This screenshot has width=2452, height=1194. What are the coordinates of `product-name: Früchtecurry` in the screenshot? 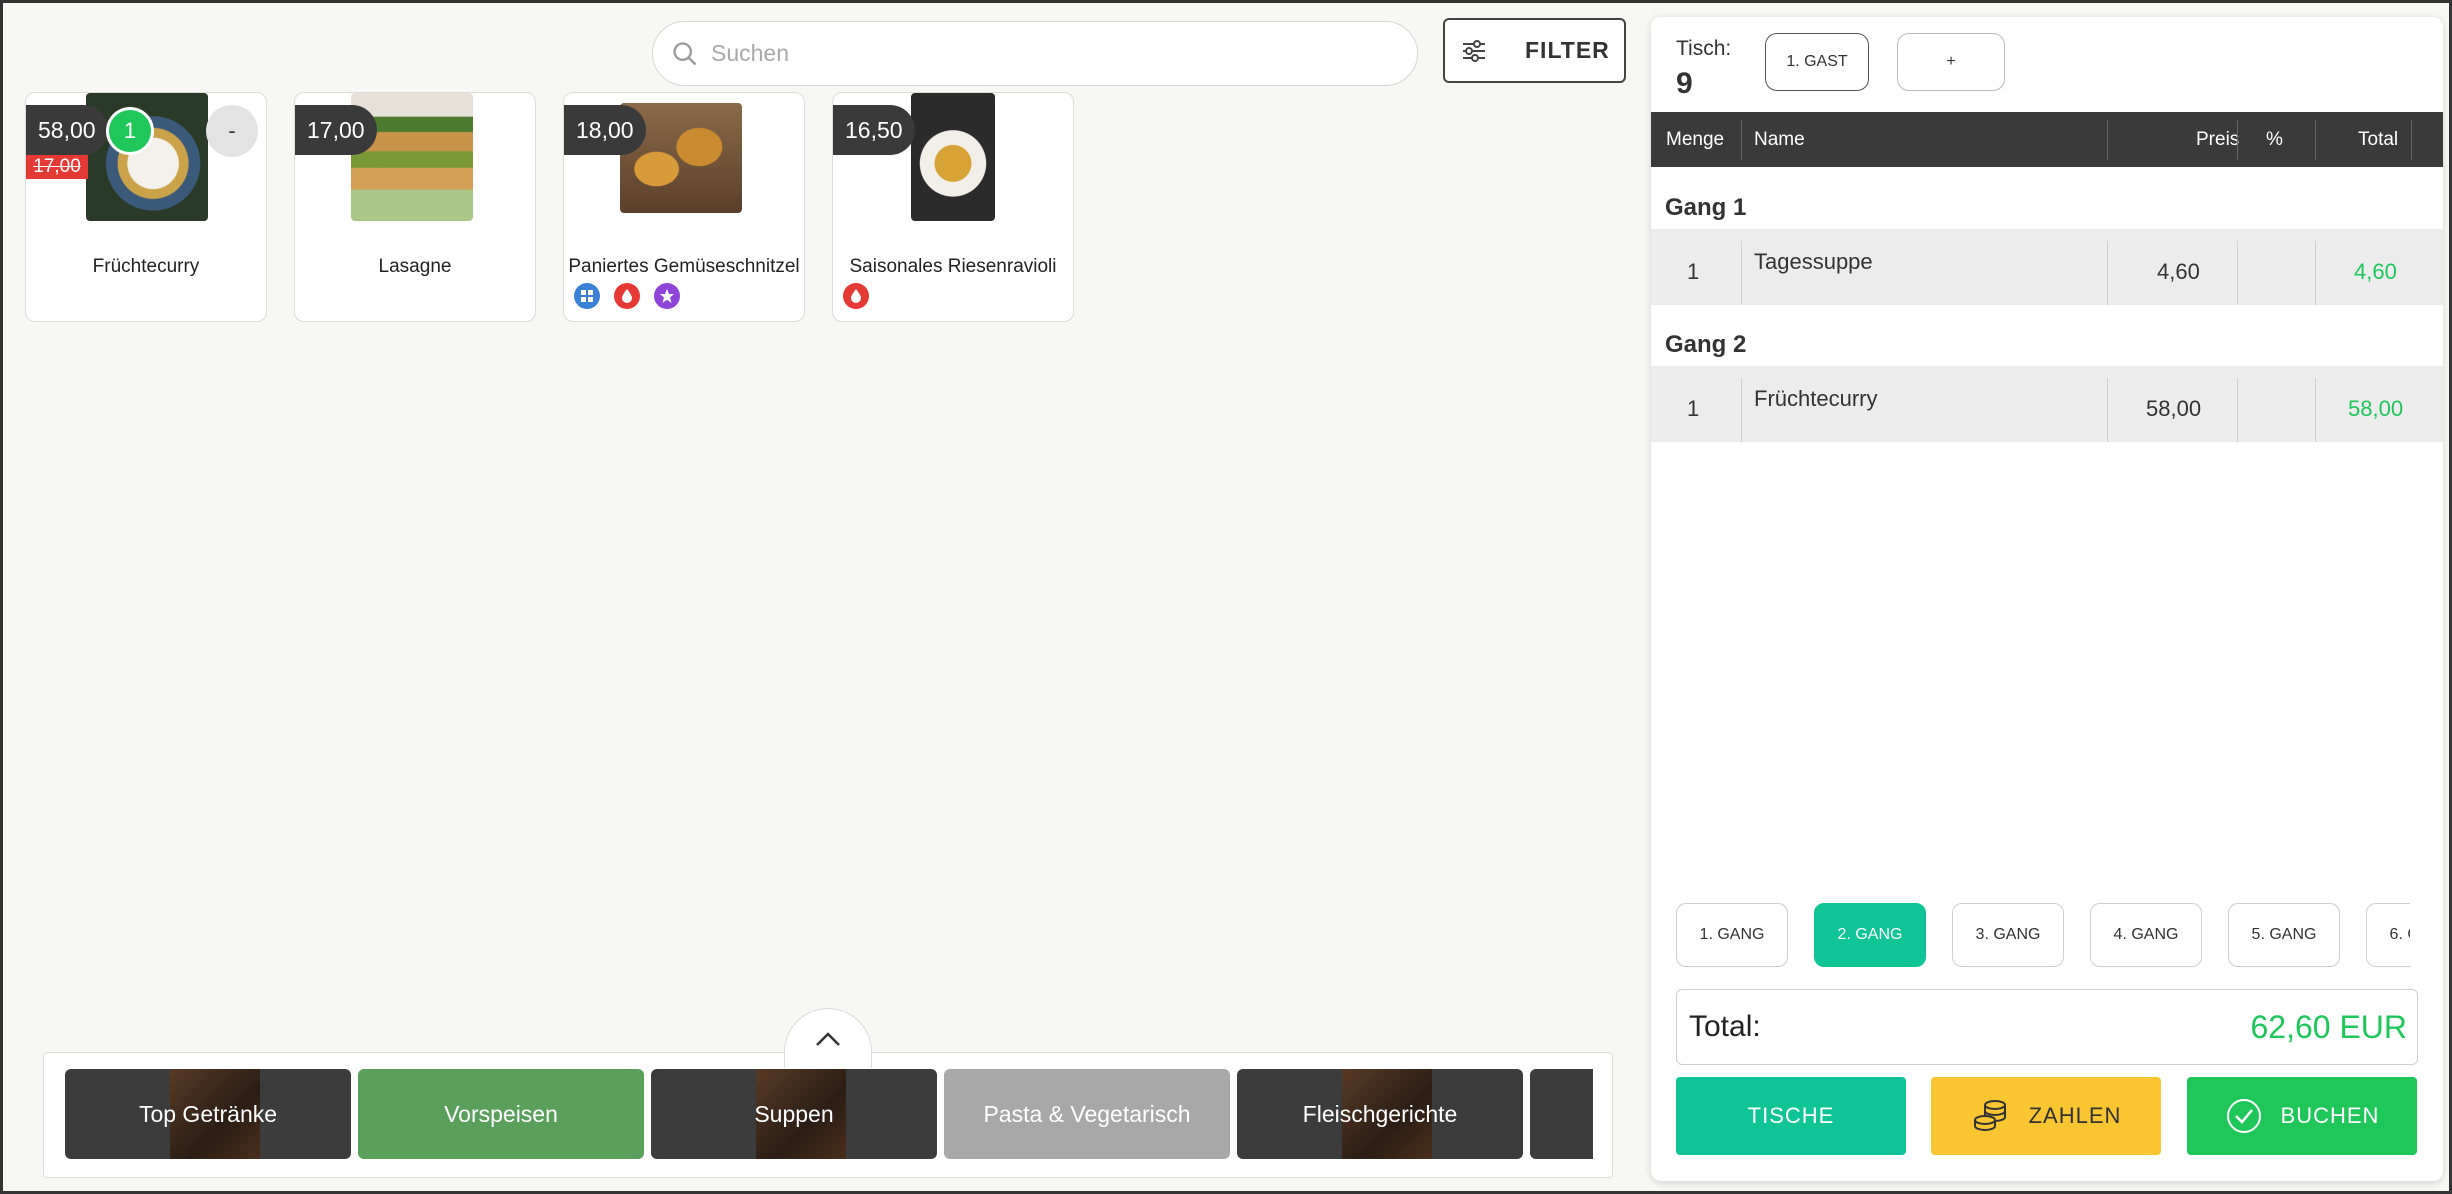 It's located at (146, 266).